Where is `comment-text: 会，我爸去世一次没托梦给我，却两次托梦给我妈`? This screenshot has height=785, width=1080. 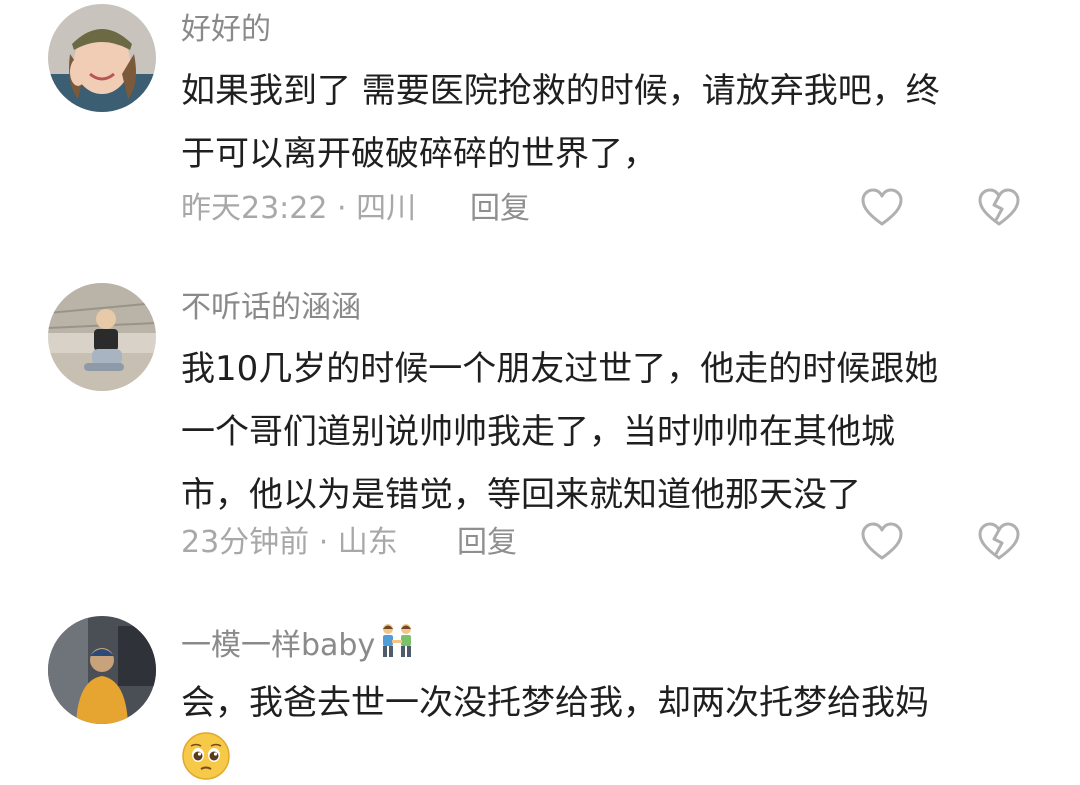
comment-text: 会，我爸去世一次没托梦给我，却两次托梦给我妈 is located at coordinates (611, 703).